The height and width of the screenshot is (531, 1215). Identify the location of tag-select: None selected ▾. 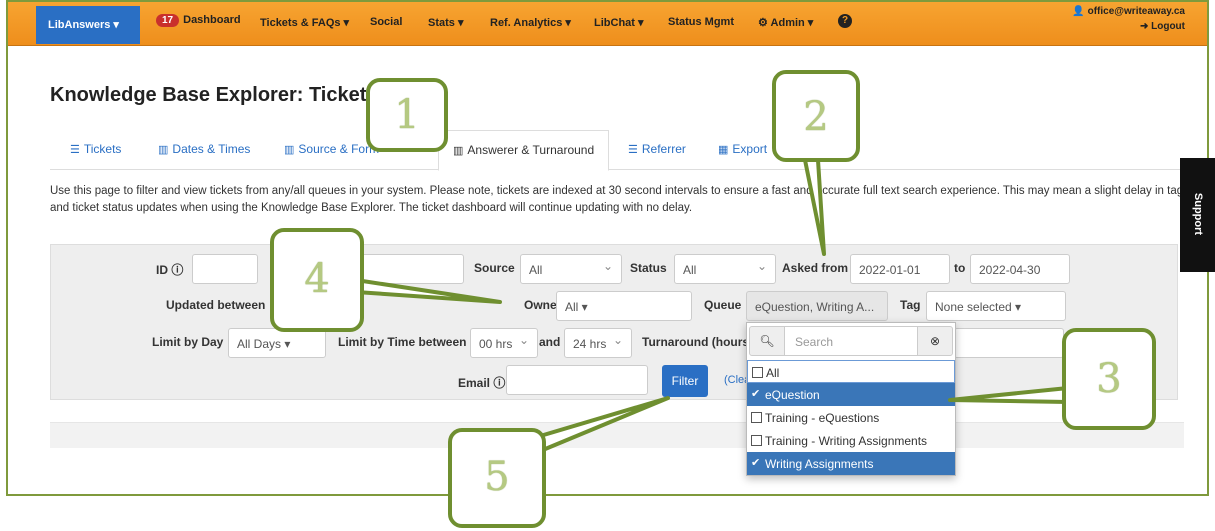
(996, 306).